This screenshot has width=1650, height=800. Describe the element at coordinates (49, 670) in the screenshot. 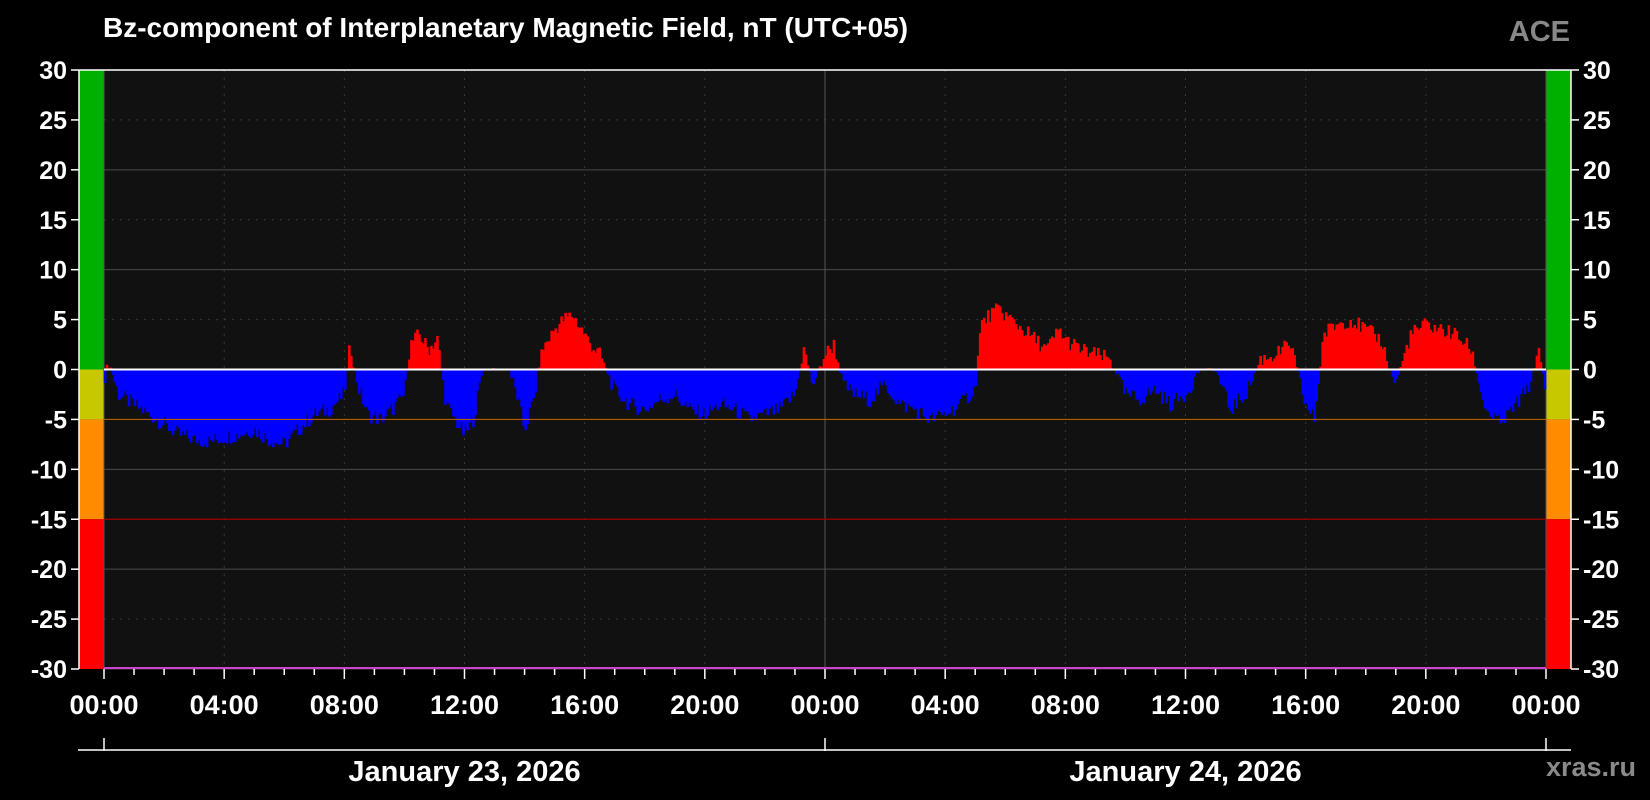

I see `y-tick-label-left: -30` at that location.